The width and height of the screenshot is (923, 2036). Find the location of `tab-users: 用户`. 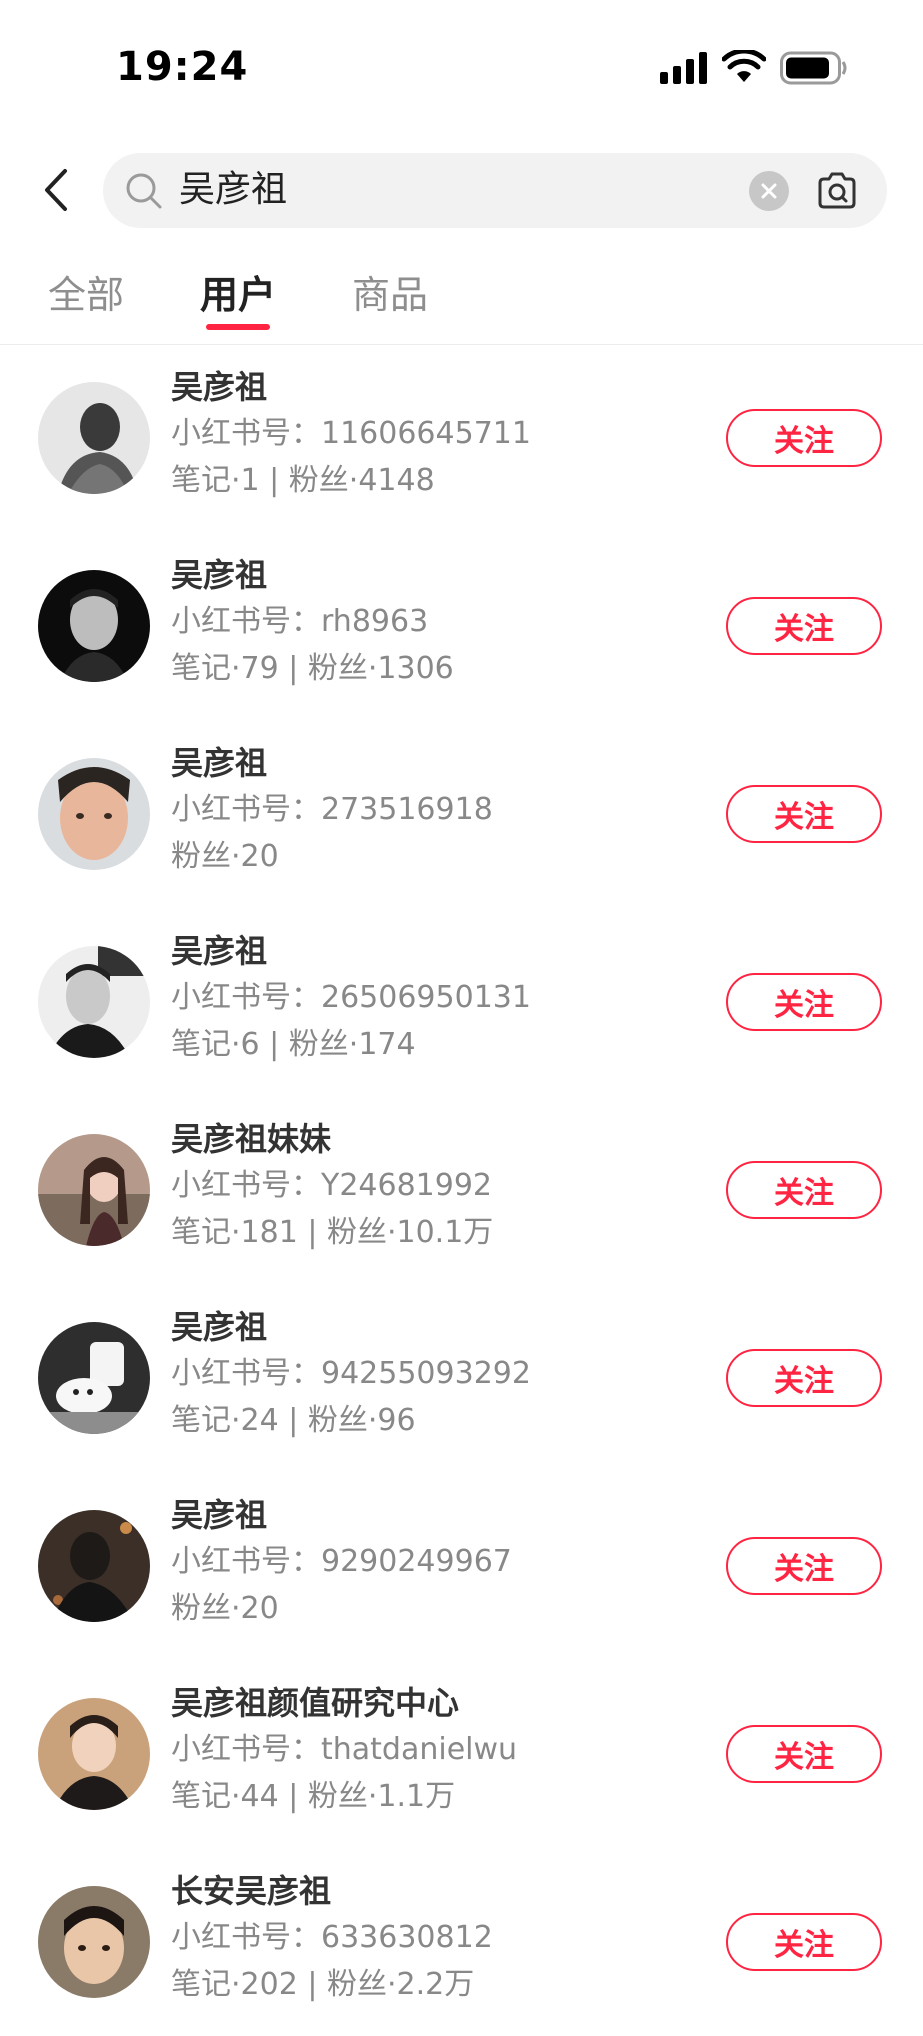

tab-users: 用户 is located at coordinates (238, 295).